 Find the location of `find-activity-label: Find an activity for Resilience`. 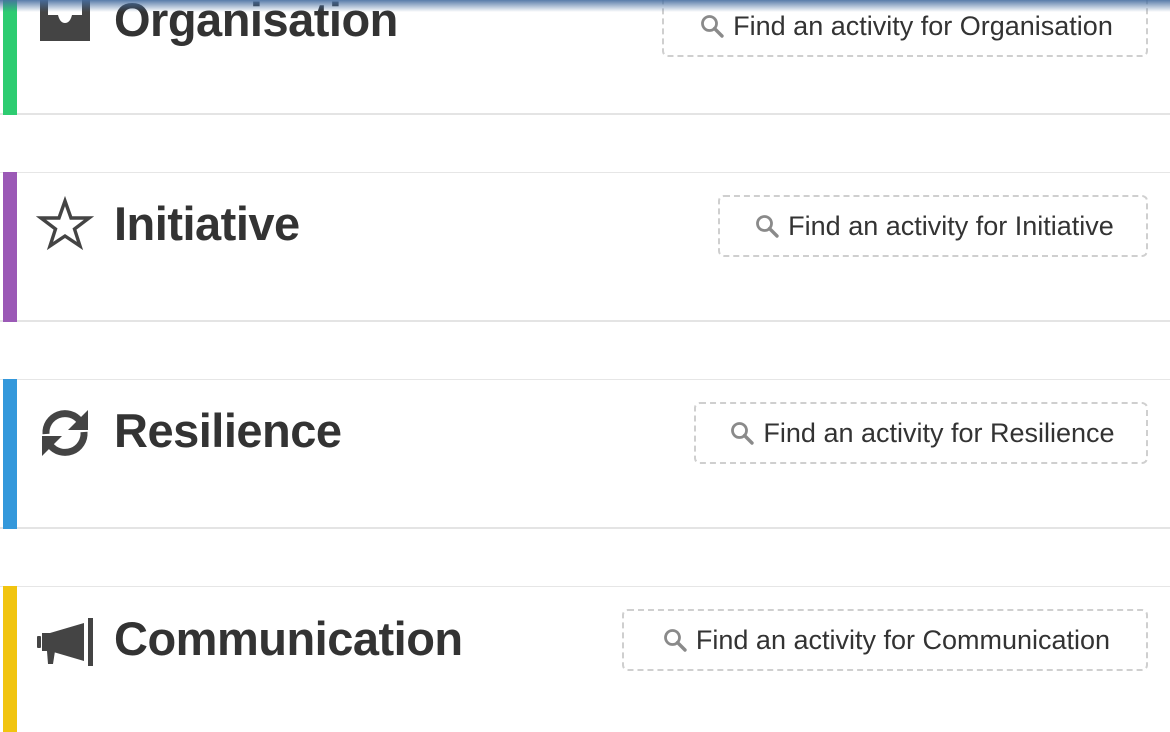

find-activity-label: Find an activity for Resilience is located at coordinates (939, 432).